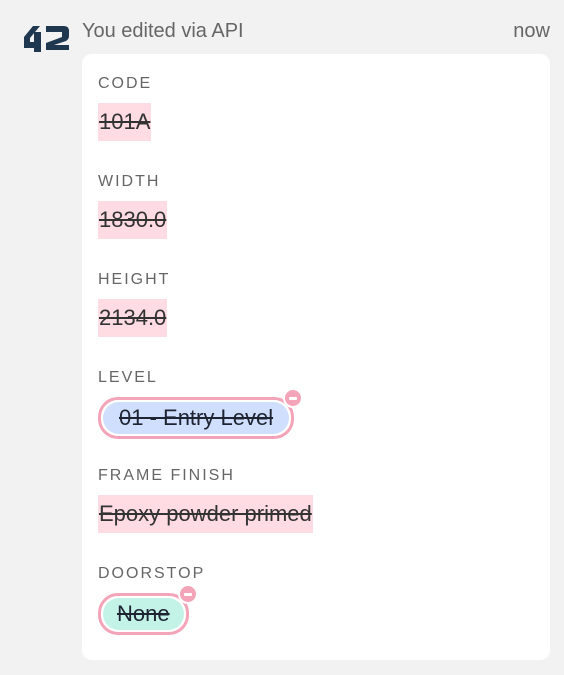 The width and height of the screenshot is (564, 675). I want to click on field-label-width: WIDTH, so click(129, 181).